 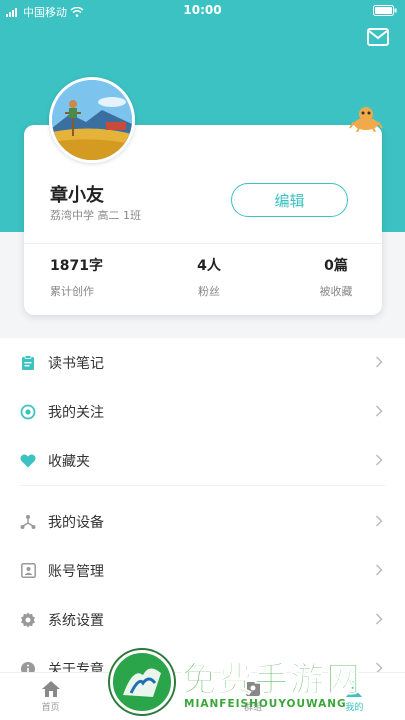 What do you see at coordinates (336, 277) in the screenshot?
I see `stat-favorited: 0篇 被收藏` at bounding box center [336, 277].